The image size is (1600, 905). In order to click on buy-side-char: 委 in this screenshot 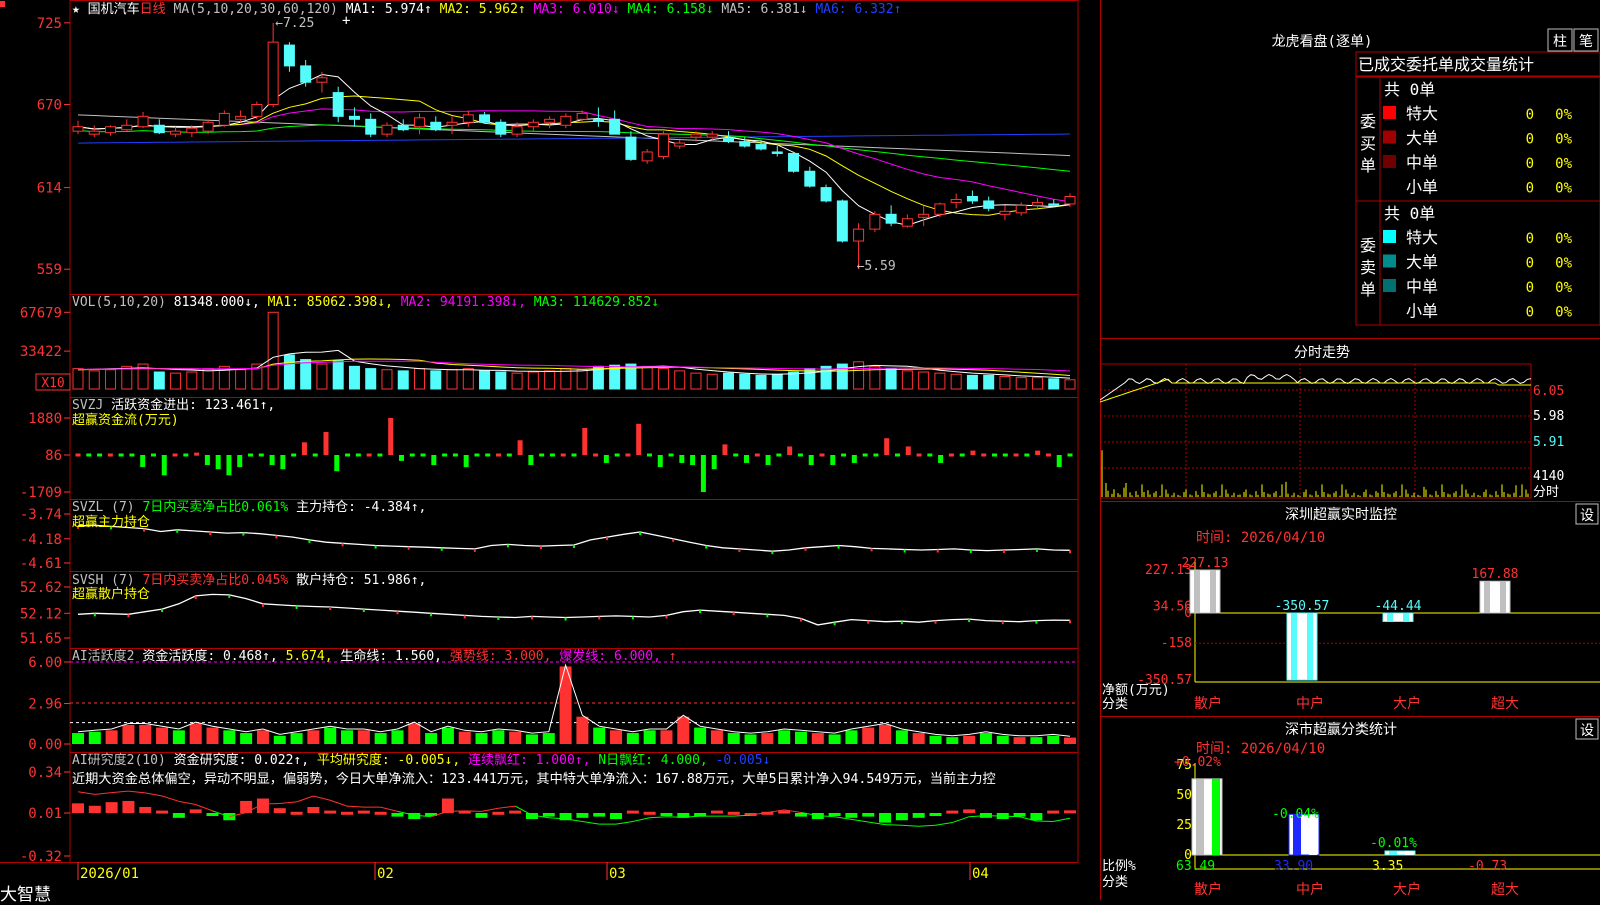, I will do `click(1368, 121)`.